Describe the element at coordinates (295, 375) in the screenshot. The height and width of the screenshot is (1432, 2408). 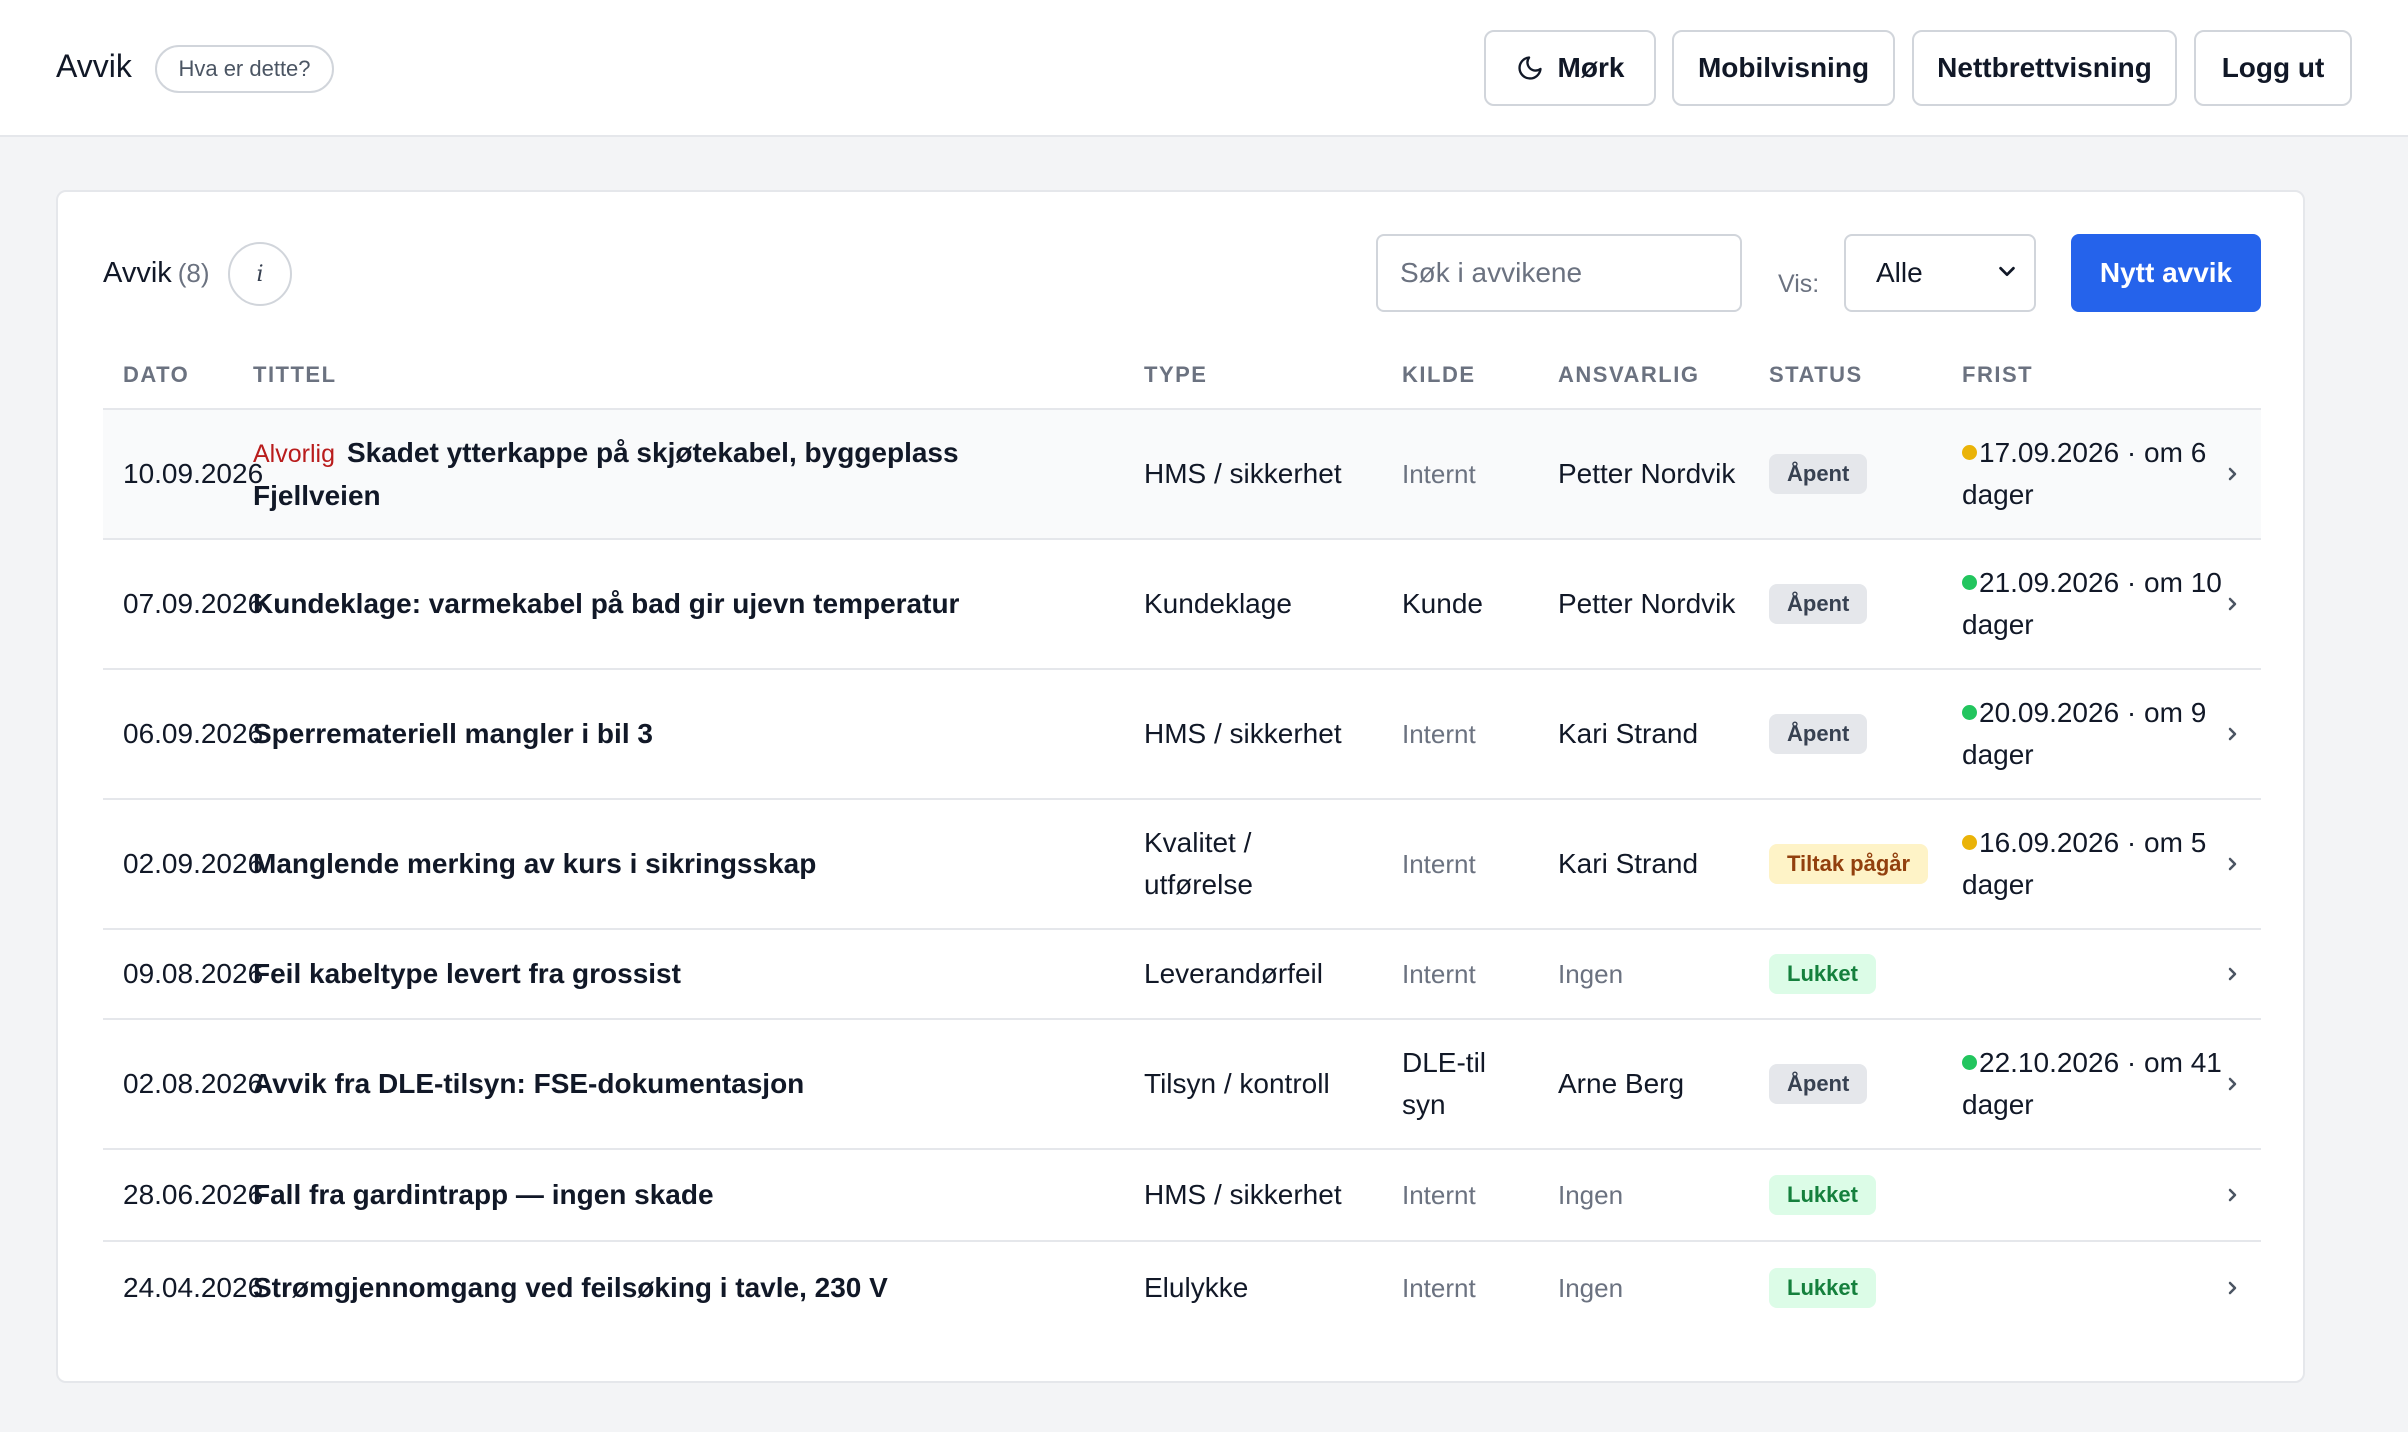
I see `column-title: TITTEL` at that location.